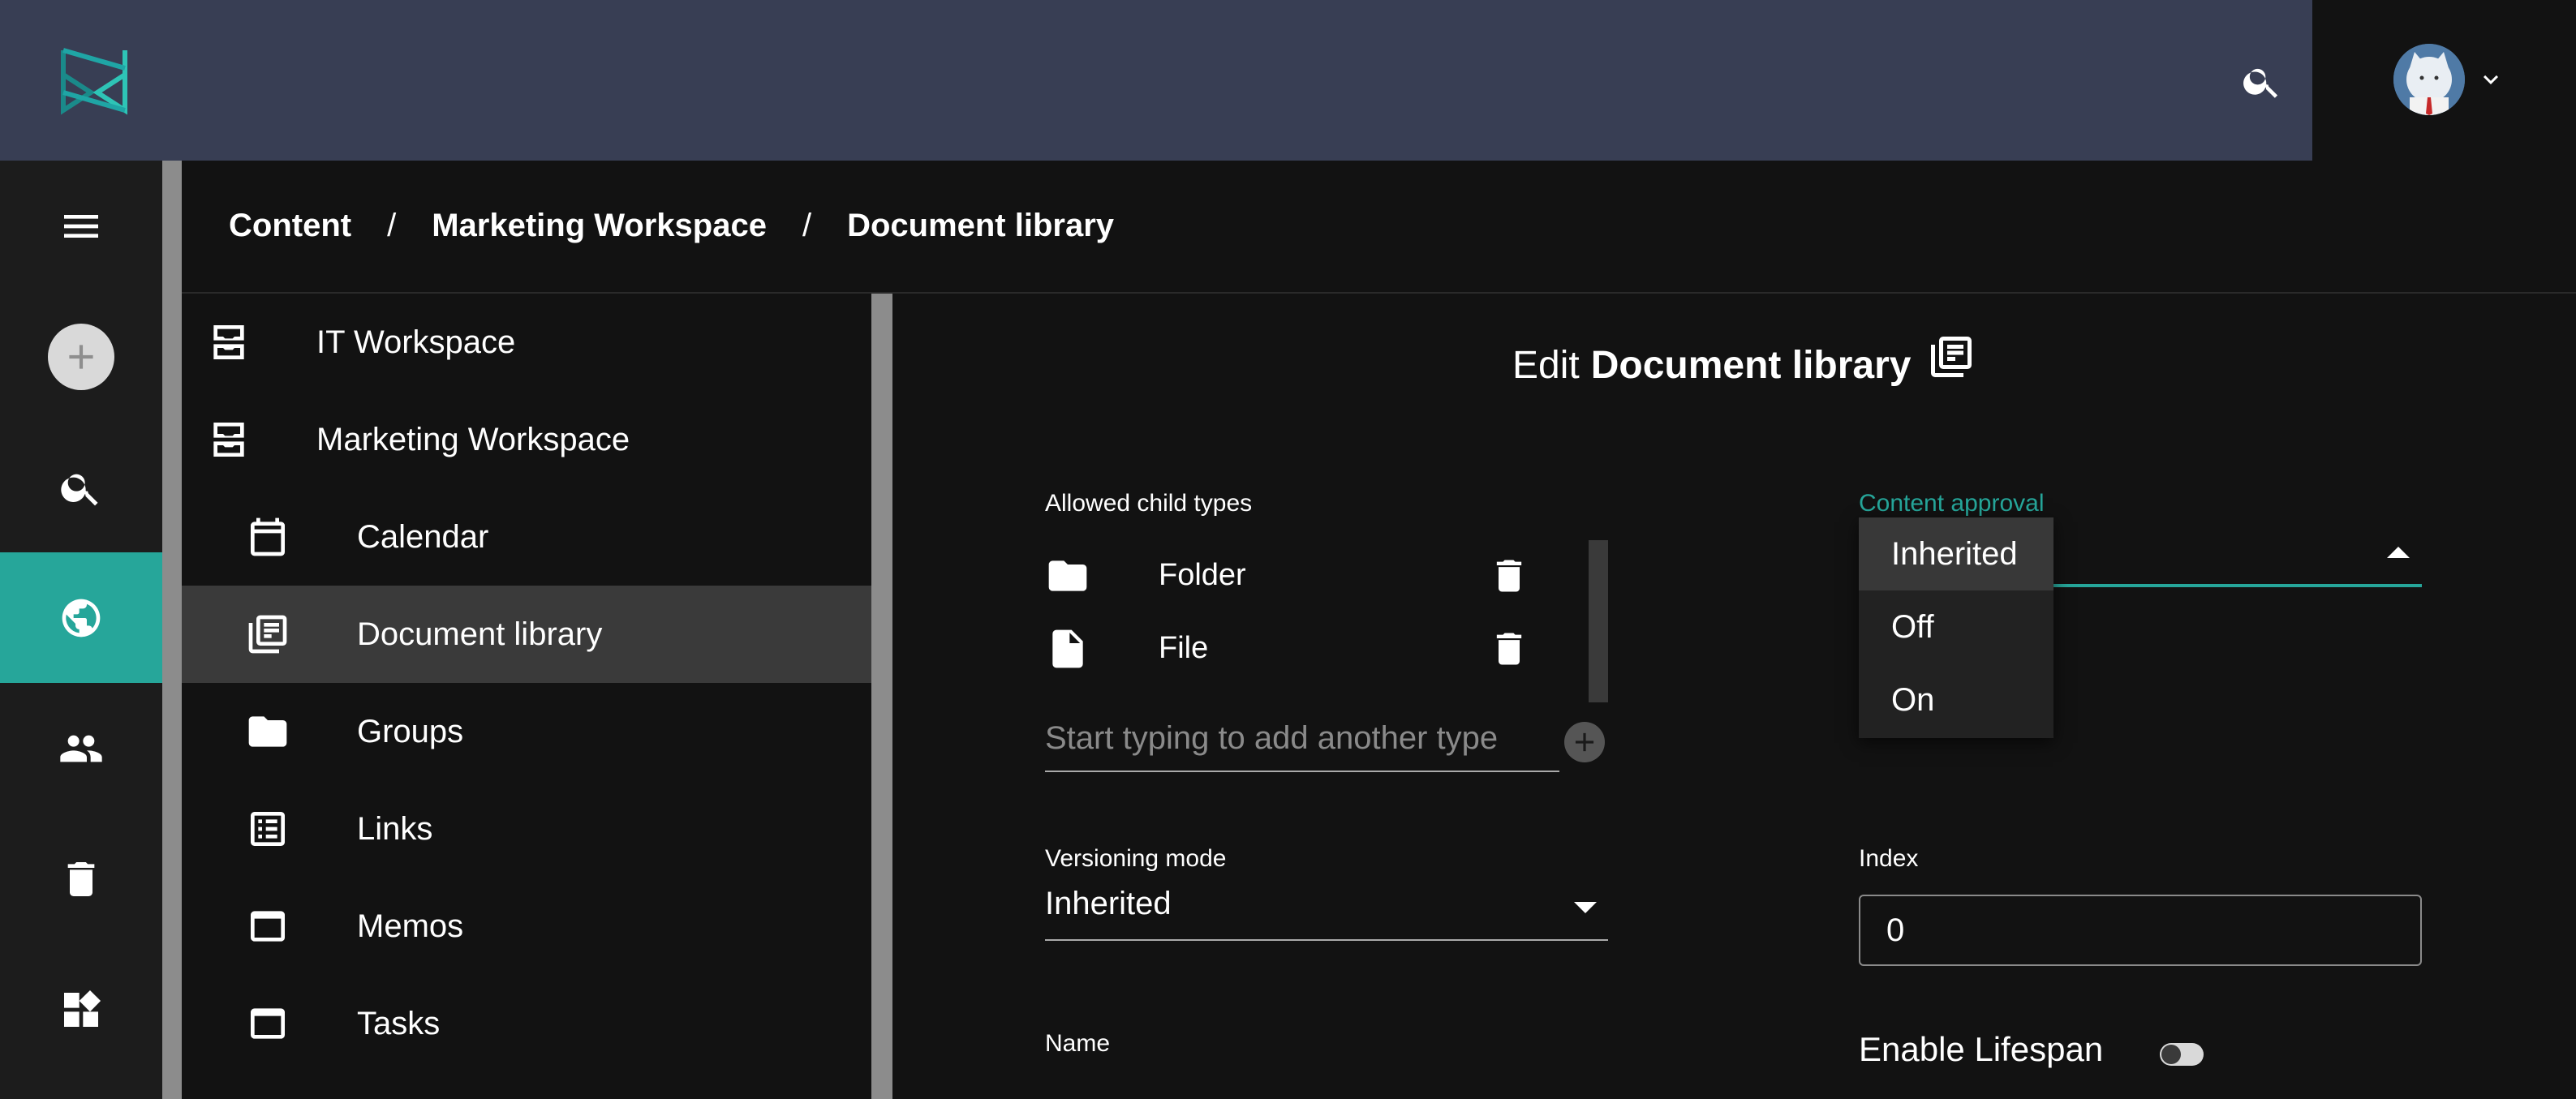 The width and height of the screenshot is (2576, 1099). What do you see at coordinates (399, 1023) in the screenshot?
I see `tree-item-label: Tasks` at bounding box center [399, 1023].